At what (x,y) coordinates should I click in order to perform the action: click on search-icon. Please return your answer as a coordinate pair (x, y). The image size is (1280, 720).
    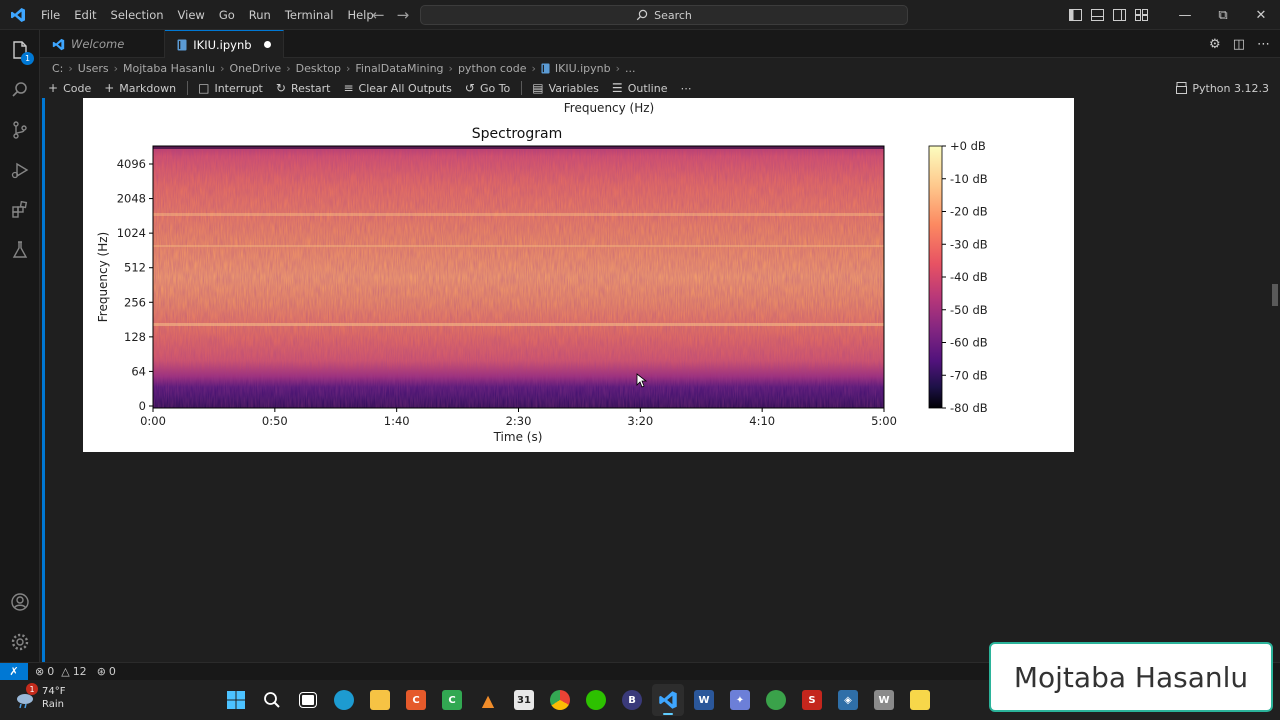
    Looking at the image, I should click on (642, 15).